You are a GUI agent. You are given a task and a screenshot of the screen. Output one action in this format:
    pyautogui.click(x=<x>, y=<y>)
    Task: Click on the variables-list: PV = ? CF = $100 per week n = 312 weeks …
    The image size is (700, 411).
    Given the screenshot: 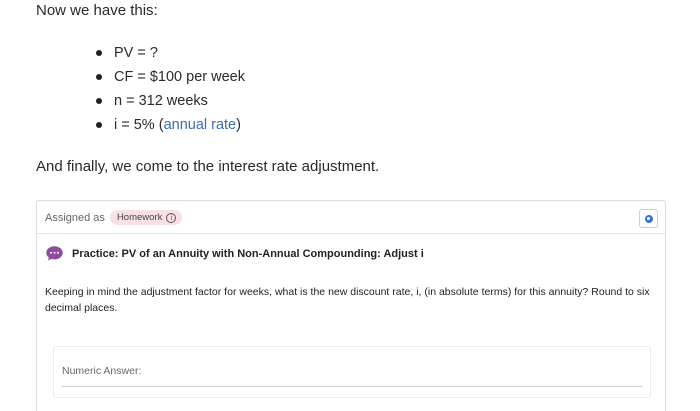 What is the action you would take?
    pyautogui.click(x=170, y=92)
    